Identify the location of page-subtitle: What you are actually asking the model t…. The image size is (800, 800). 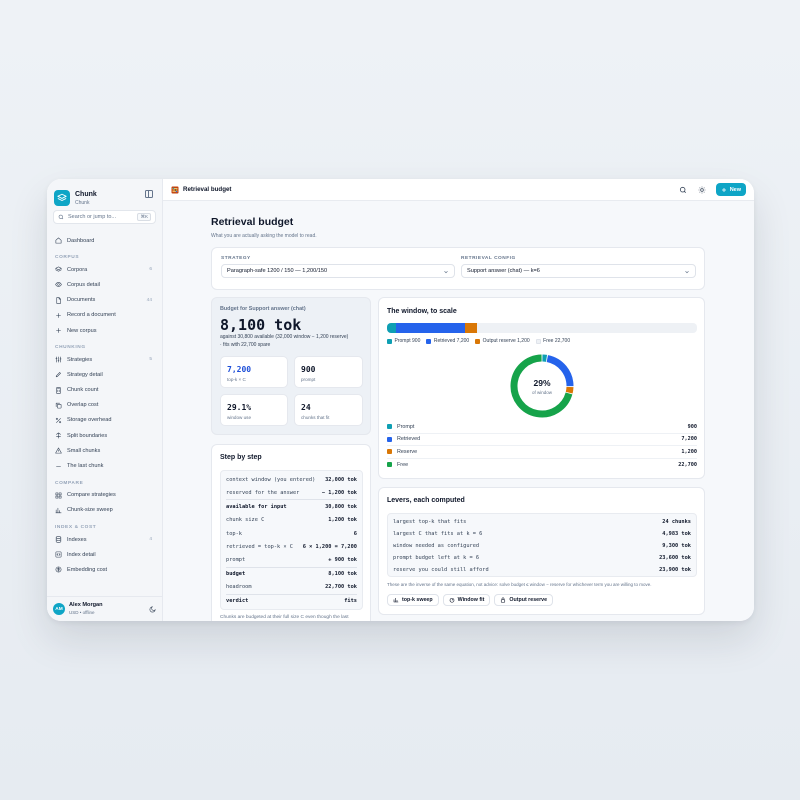
(264, 236).